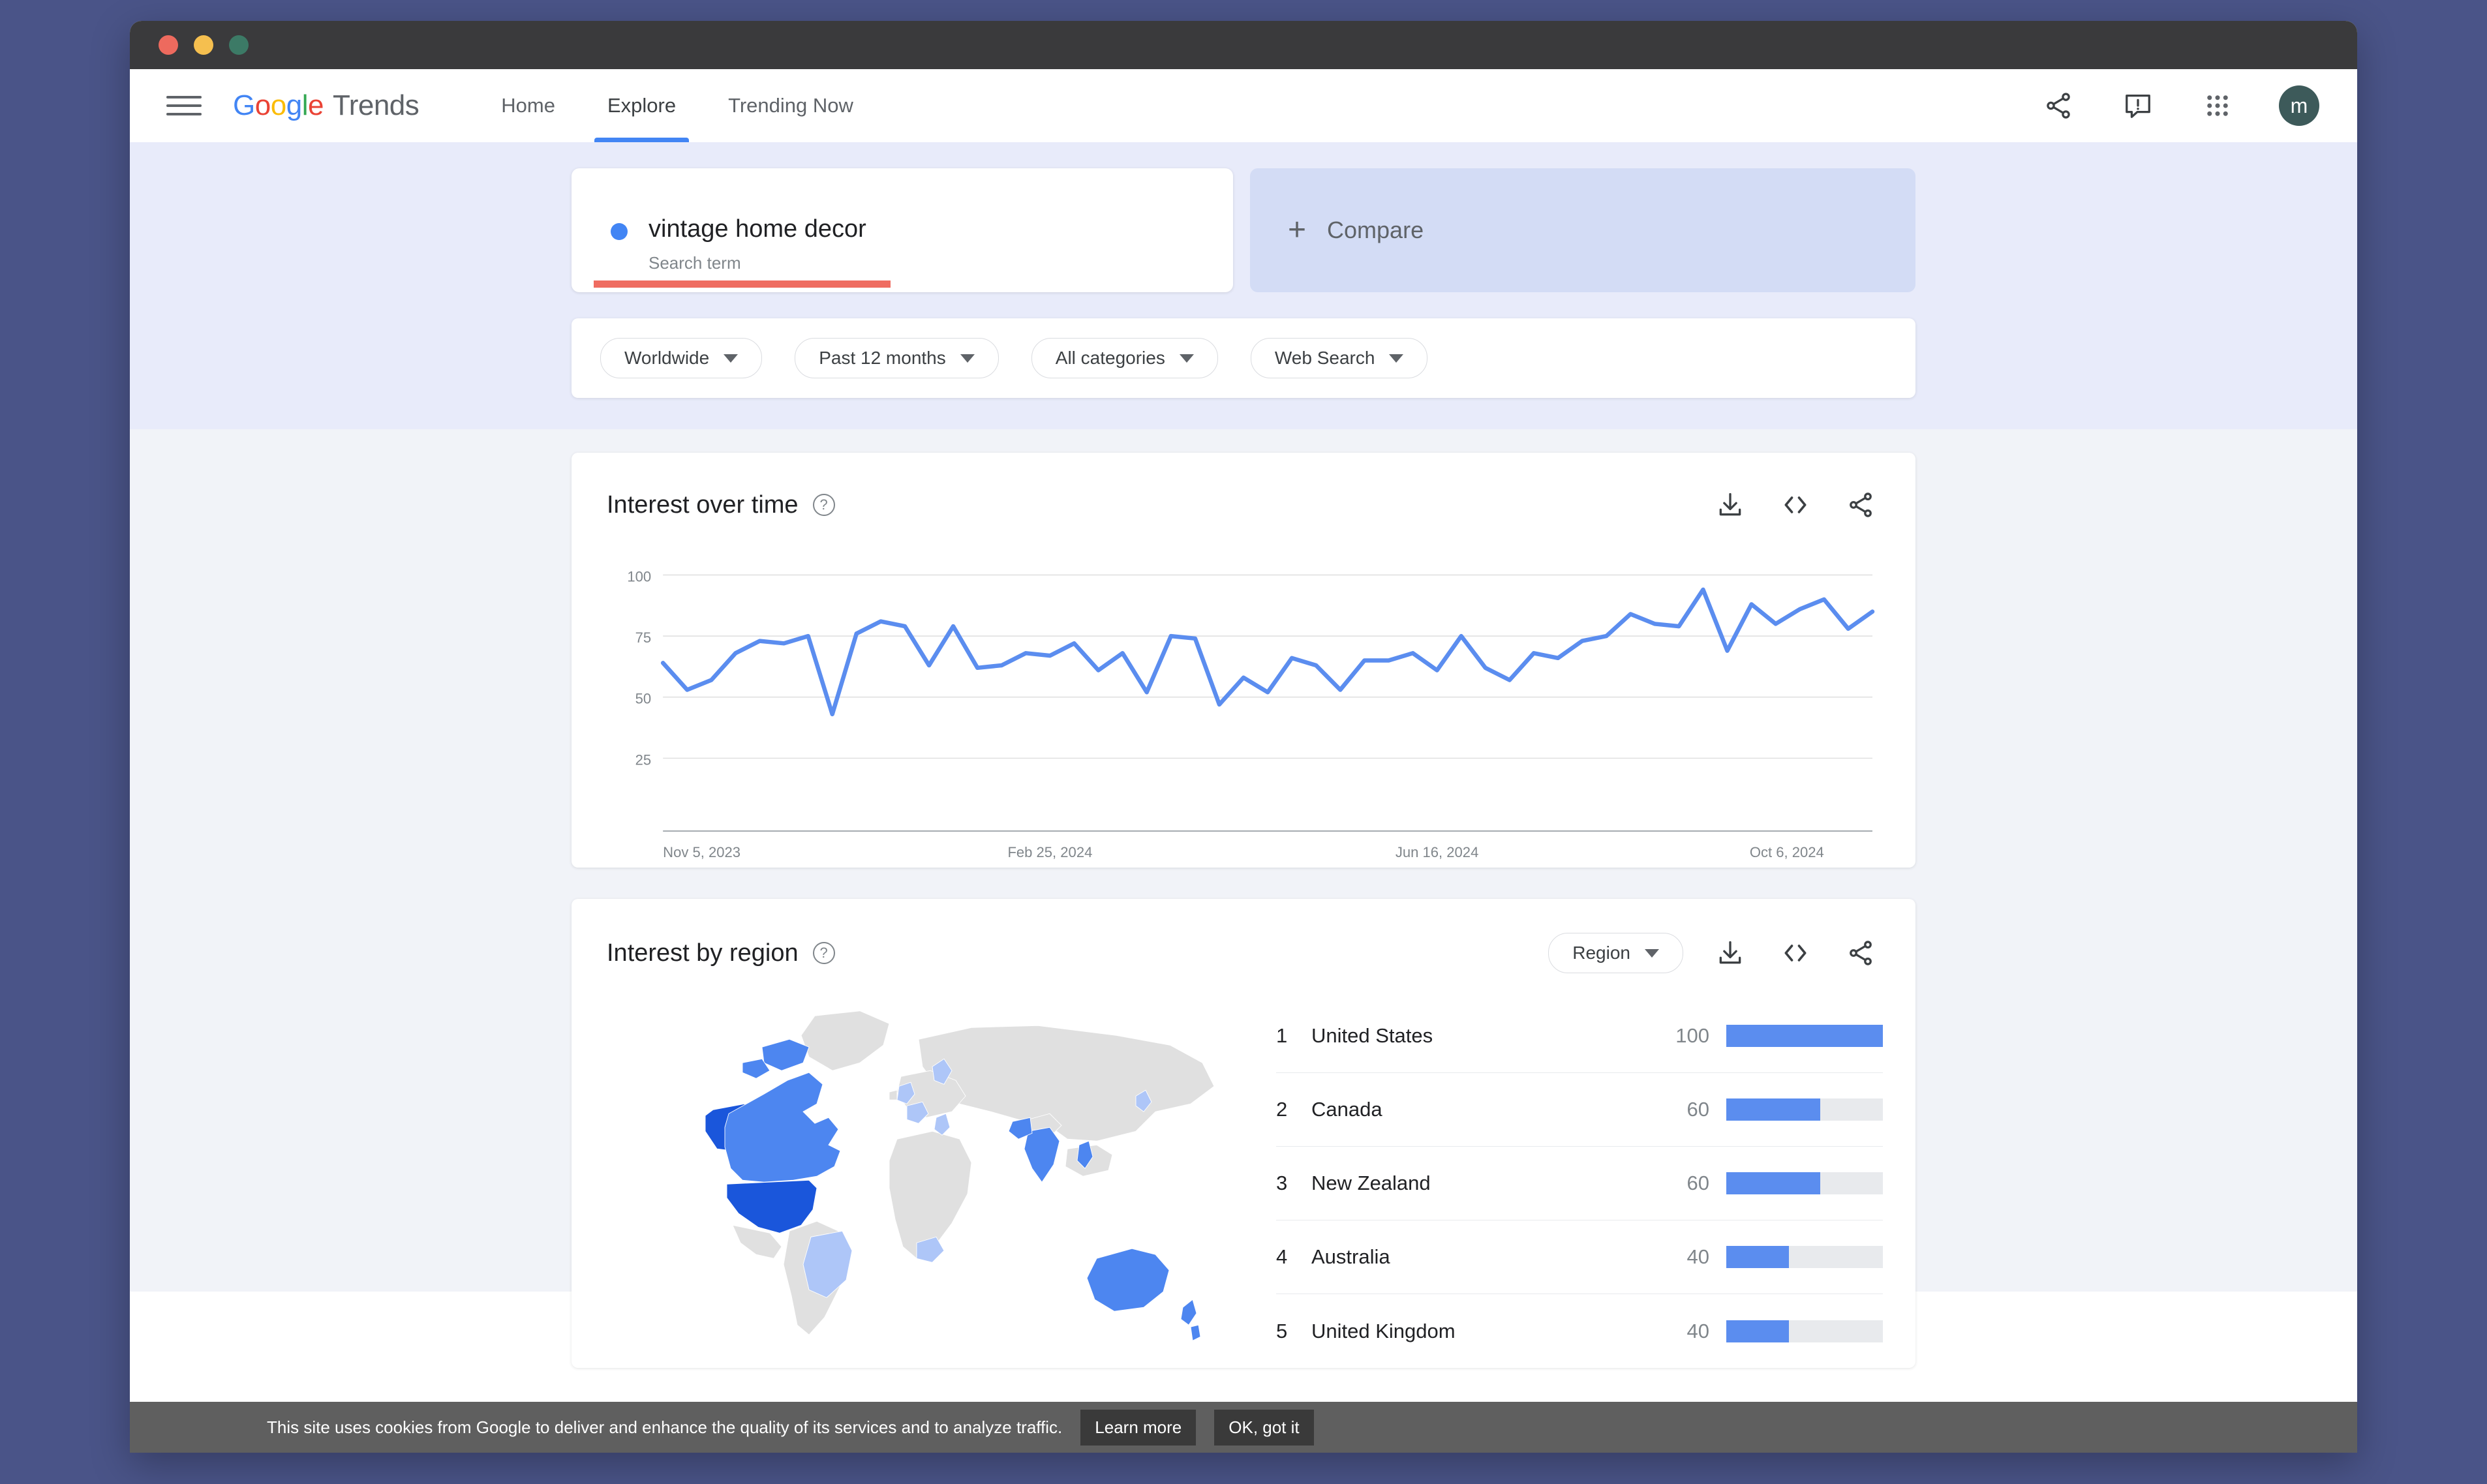 This screenshot has height=1484, width=2487. What do you see at coordinates (1243, 45) in the screenshot?
I see `window-titlebar` at bounding box center [1243, 45].